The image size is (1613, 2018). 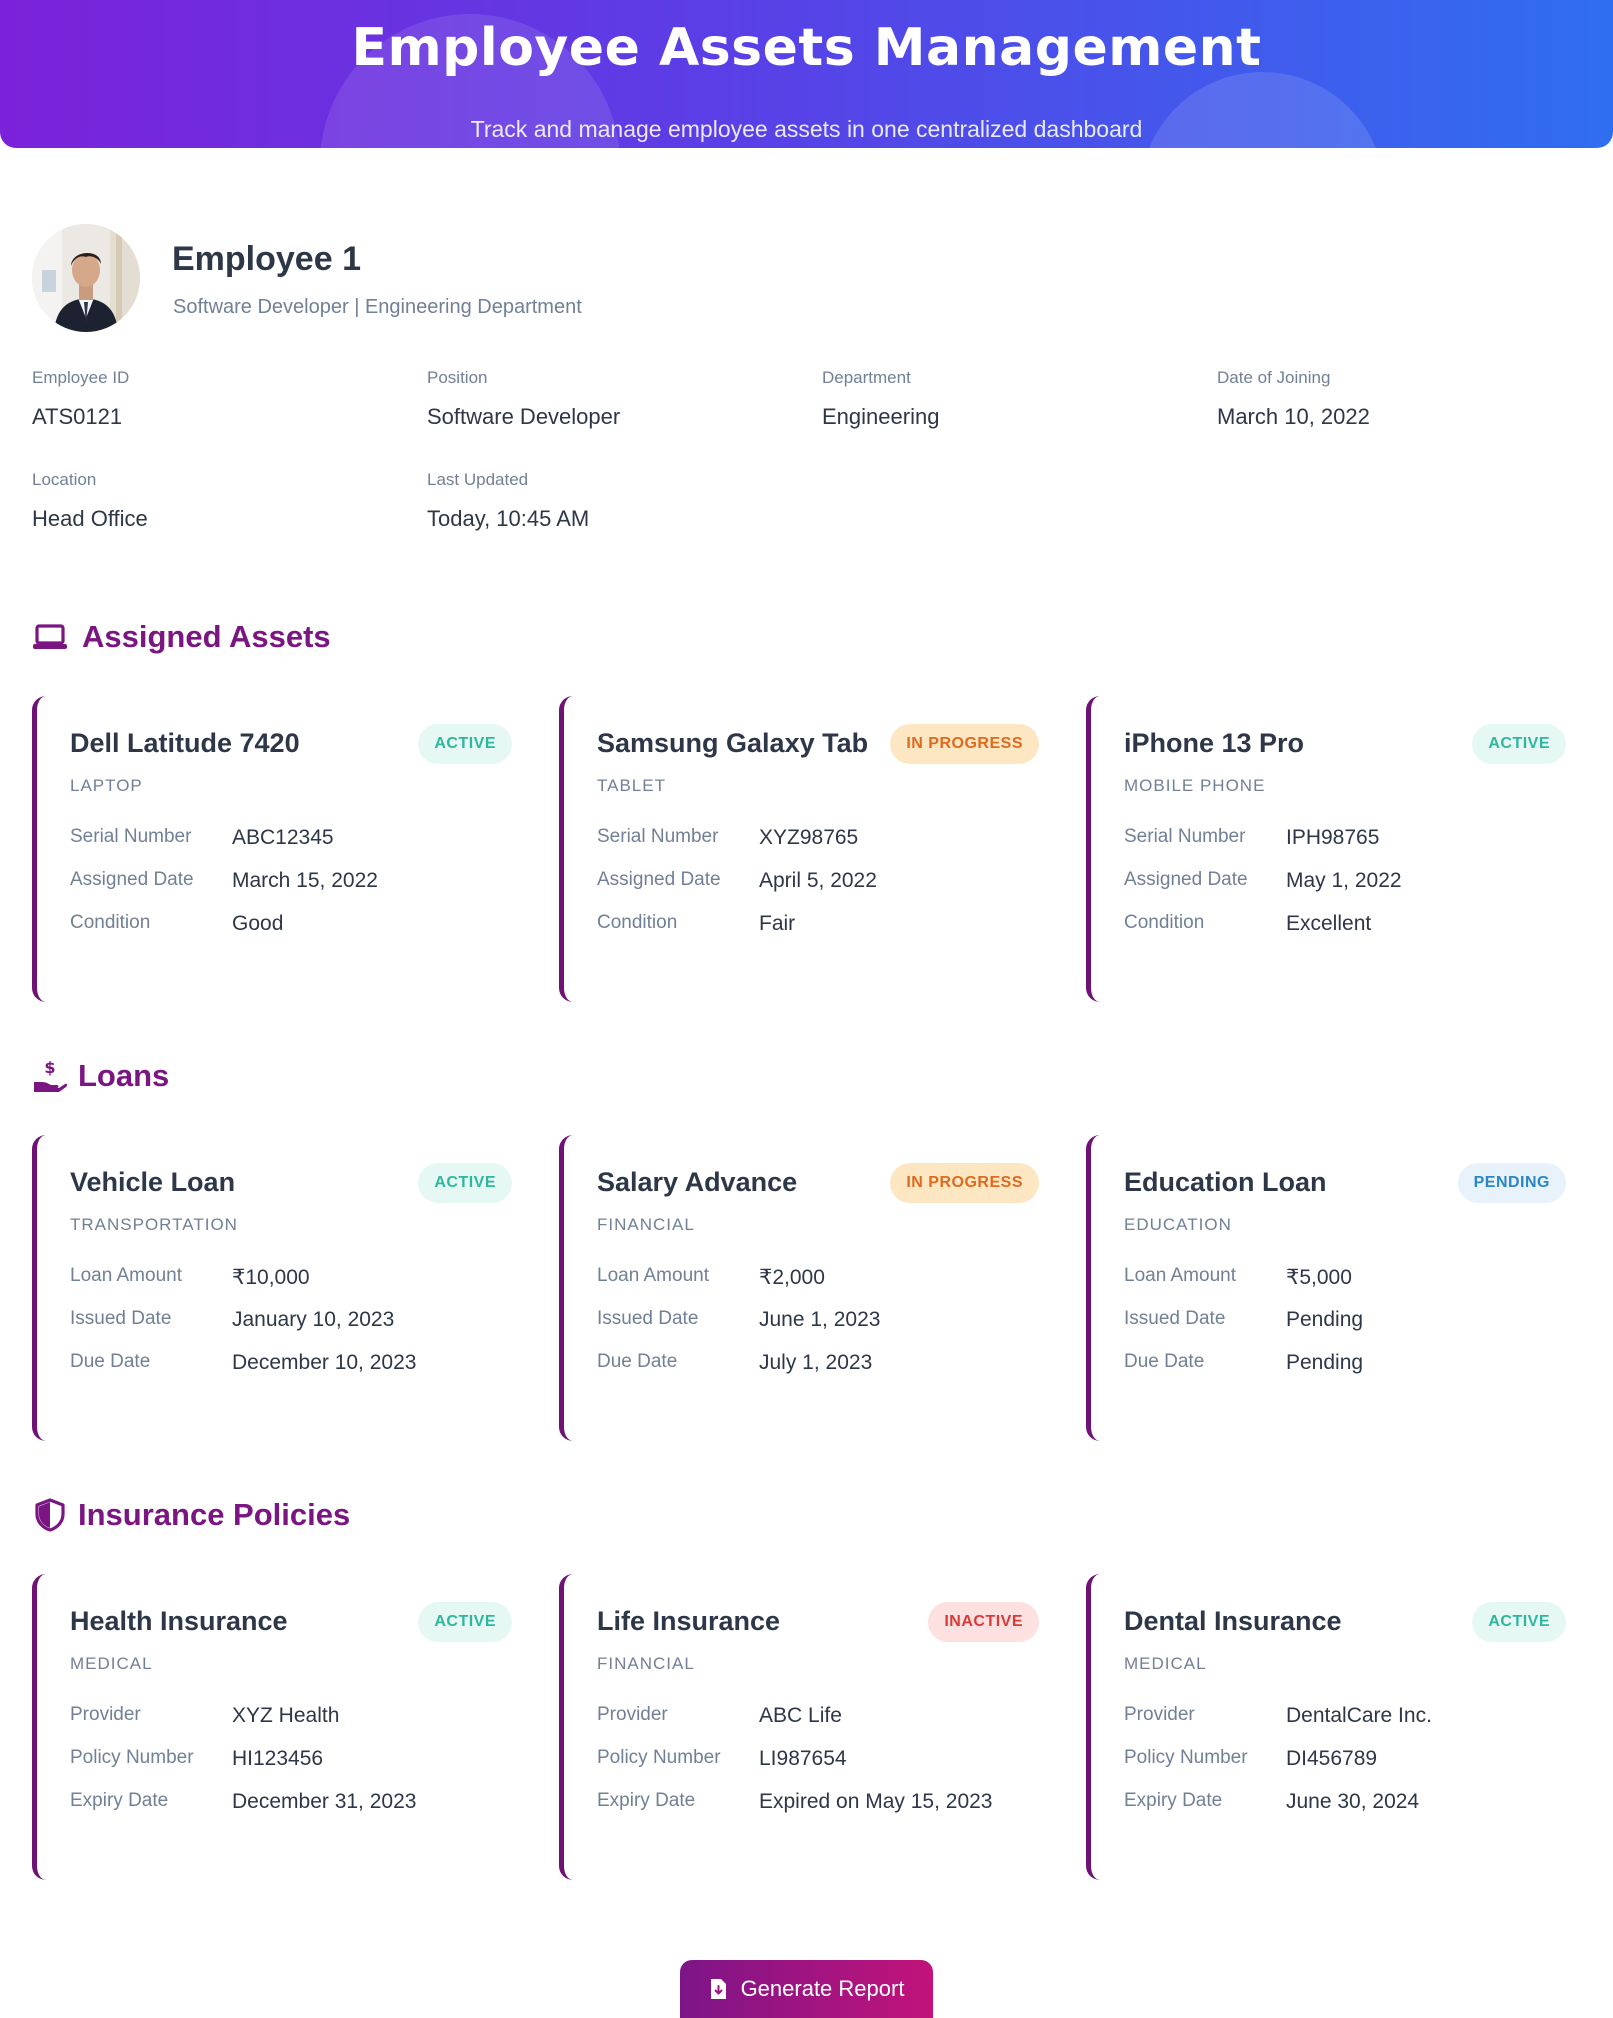 I want to click on info-label: Last Updated, so click(x=478, y=479).